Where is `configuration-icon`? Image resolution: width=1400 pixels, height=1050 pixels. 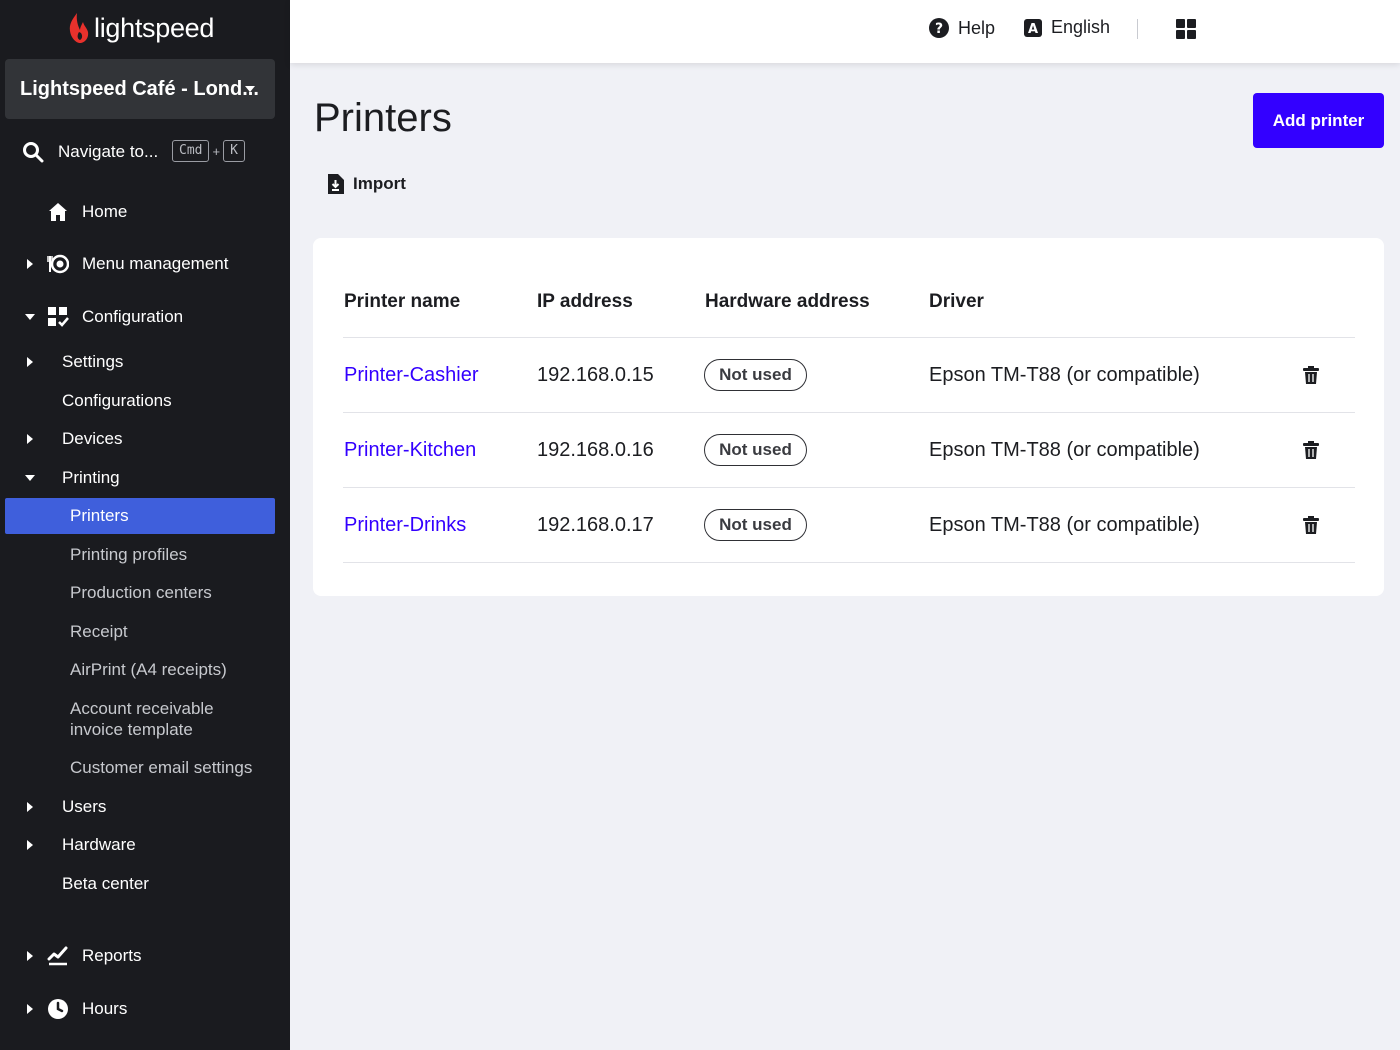 configuration-icon is located at coordinates (58, 317).